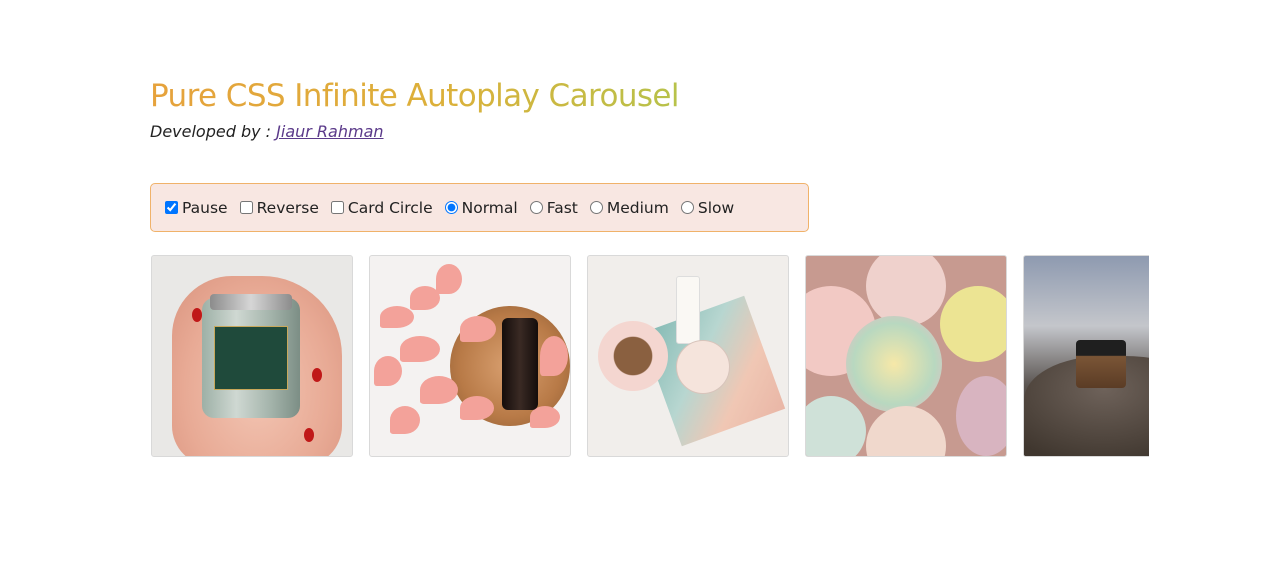  Describe the element at coordinates (329, 131) in the screenshot. I see `author-link: Jiaur Rahman` at that location.